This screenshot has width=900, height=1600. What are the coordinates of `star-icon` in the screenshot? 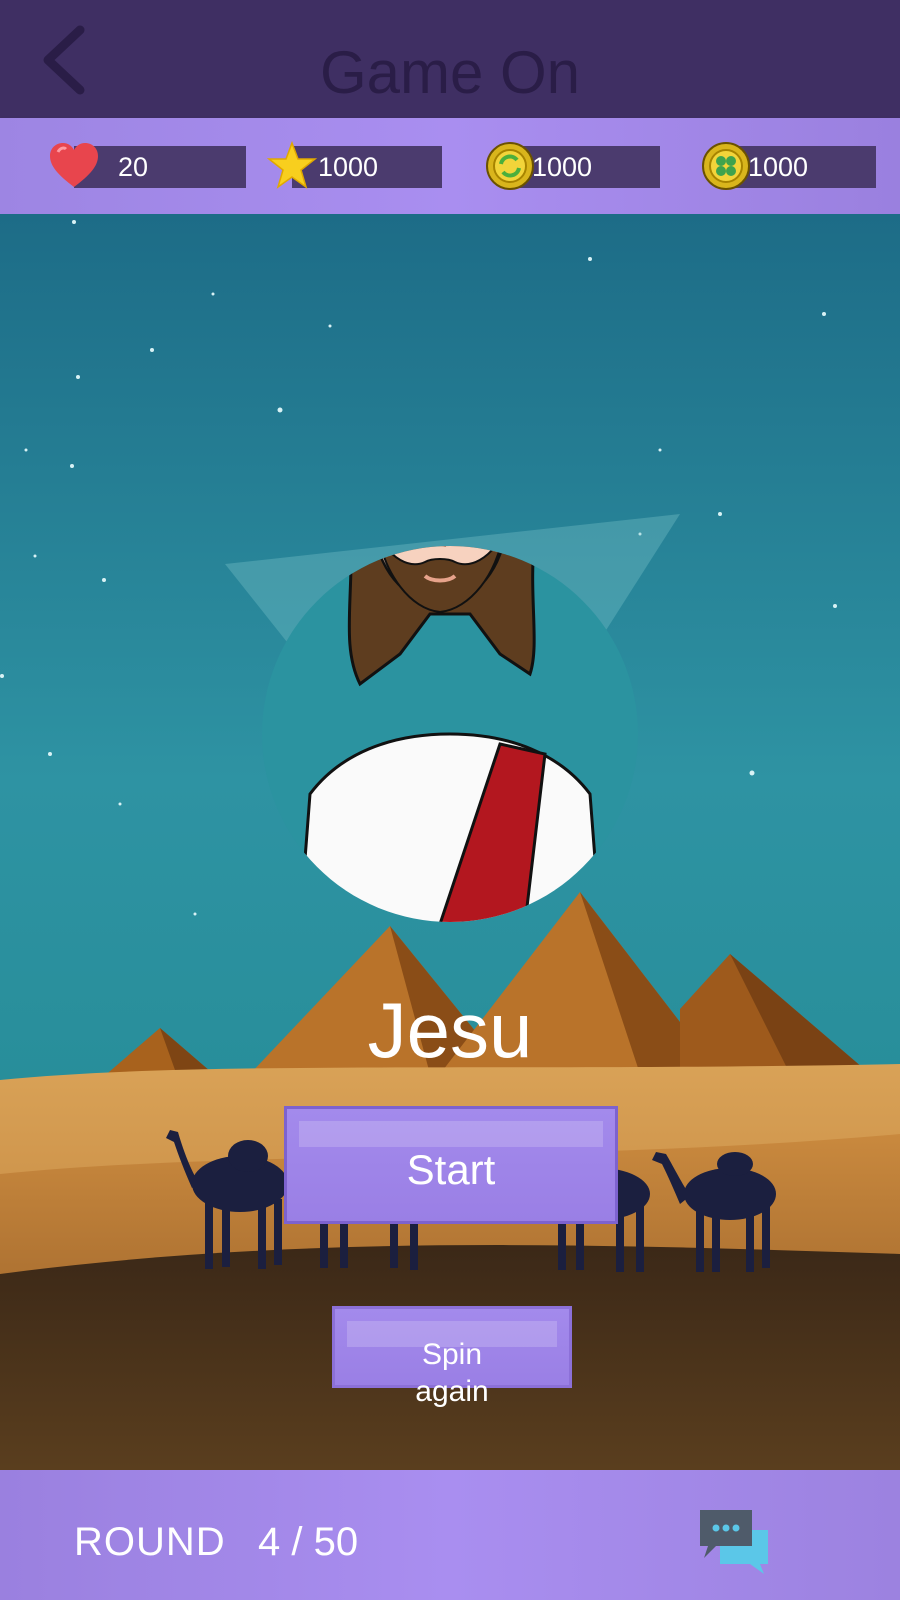 It's located at (292, 164).